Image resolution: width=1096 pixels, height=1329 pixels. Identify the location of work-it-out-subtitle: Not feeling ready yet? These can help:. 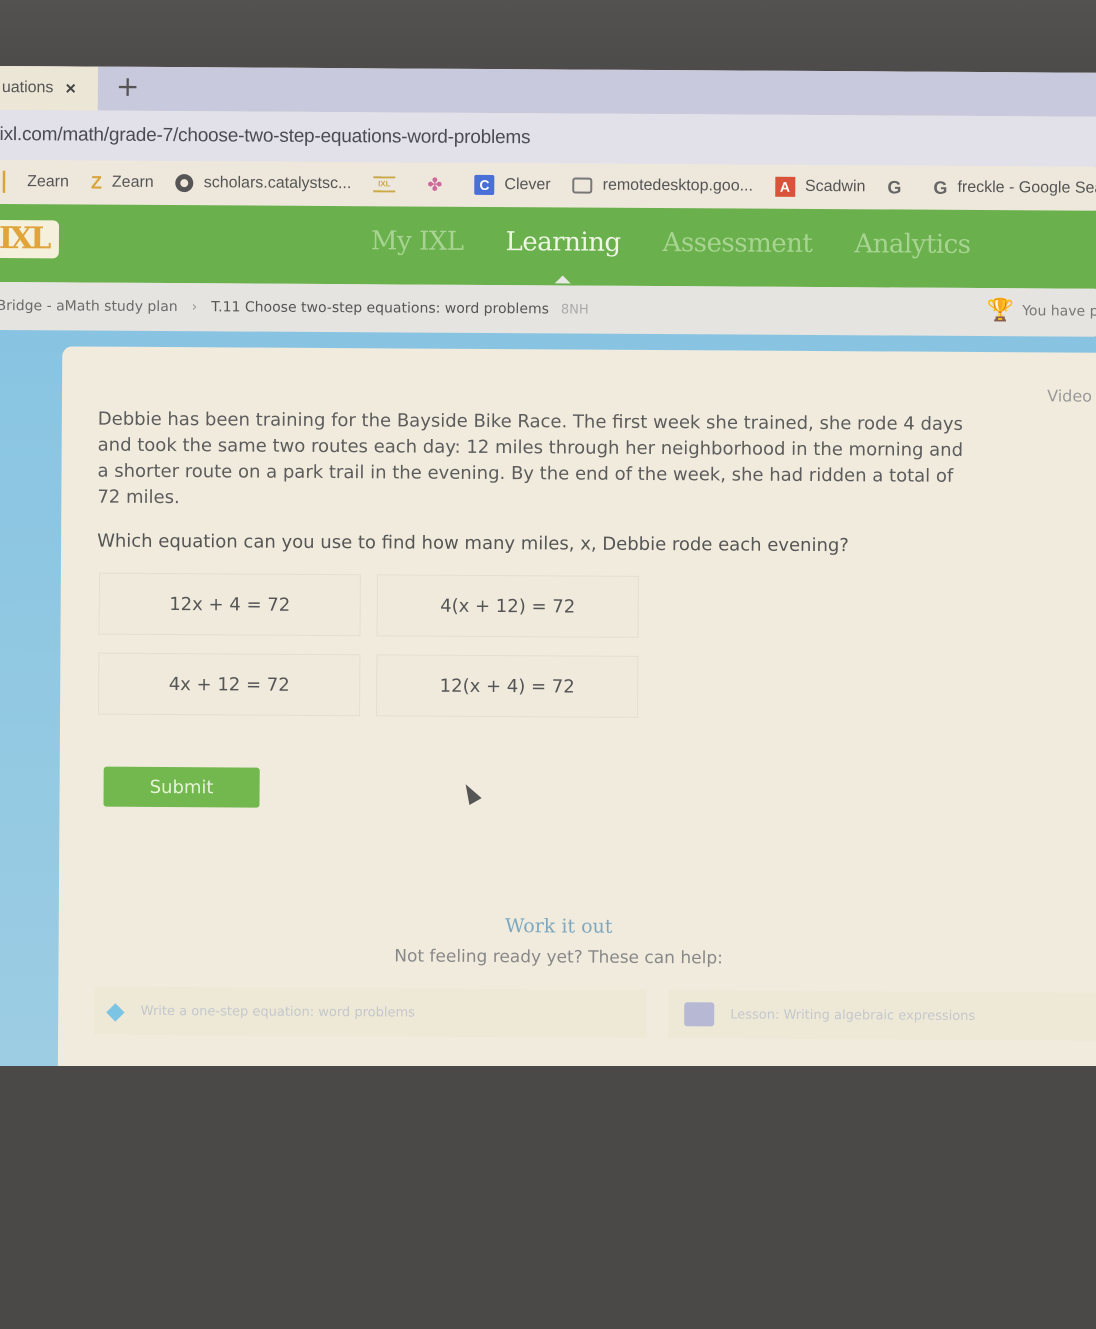
(558, 957).